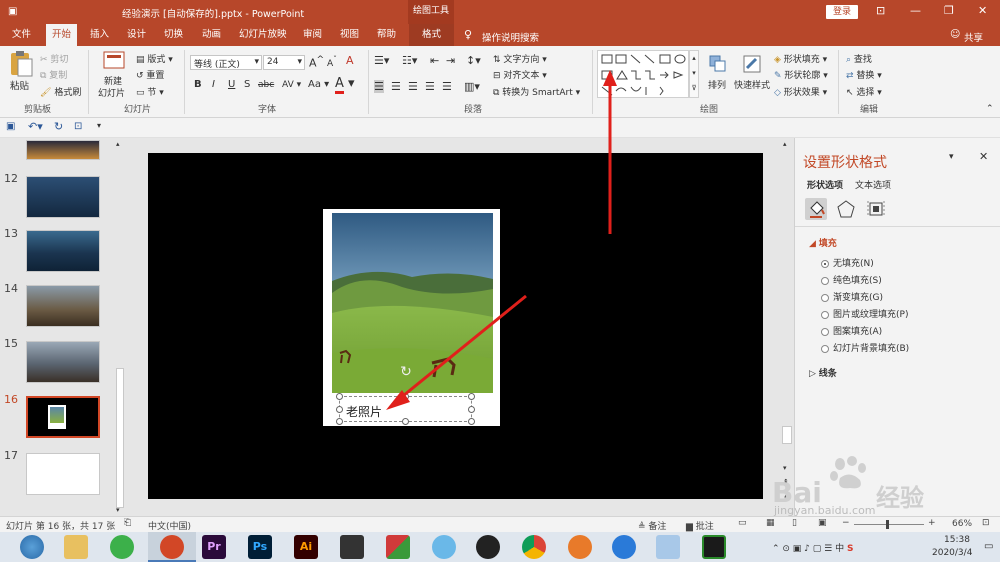 The height and width of the screenshot is (562, 1000). Describe the element at coordinates (169, 525) in the screenshot. I see `language-status: 中文(中国)` at that location.